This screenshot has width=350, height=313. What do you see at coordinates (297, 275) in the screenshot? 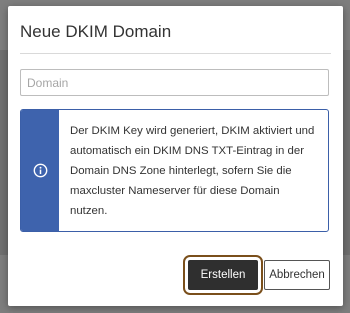
I see `cancel-button: Abbrechen` at bounding box center [297, 275].